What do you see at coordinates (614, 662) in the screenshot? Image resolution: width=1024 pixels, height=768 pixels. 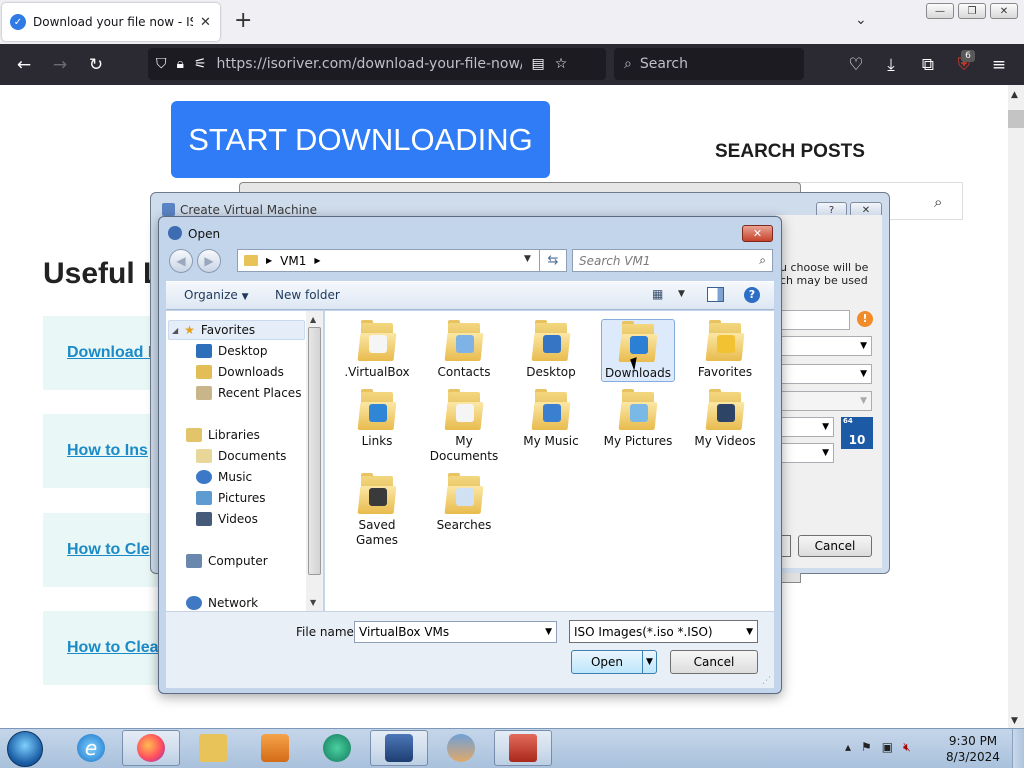 I see `open-button: Open ▼` at bounding box center [614, 662].